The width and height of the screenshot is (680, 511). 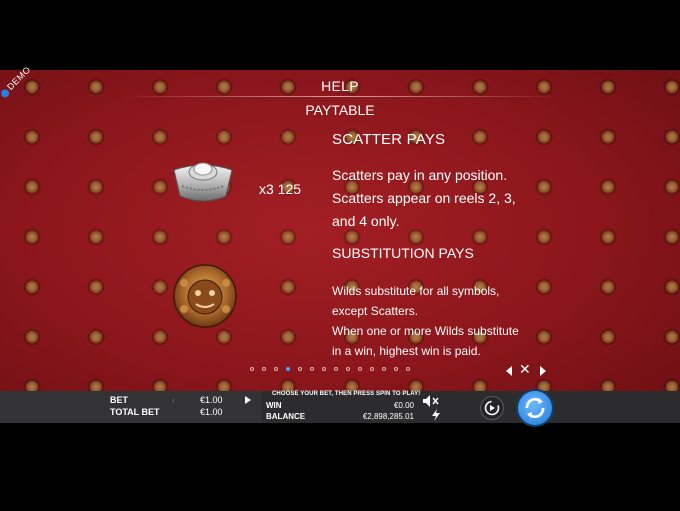 What do you see at coordinates (280, 189) in the screenshot?
I see `scatter-multiplier: x3 125` at bounding box center [280, 189].